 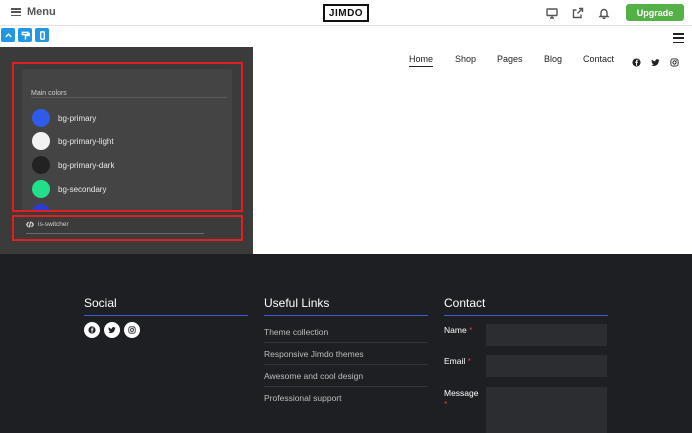 What do you see at coordinates (127, 228) in the screenshot?
I see `highlight-class-box` at bounding box center [127, 228].